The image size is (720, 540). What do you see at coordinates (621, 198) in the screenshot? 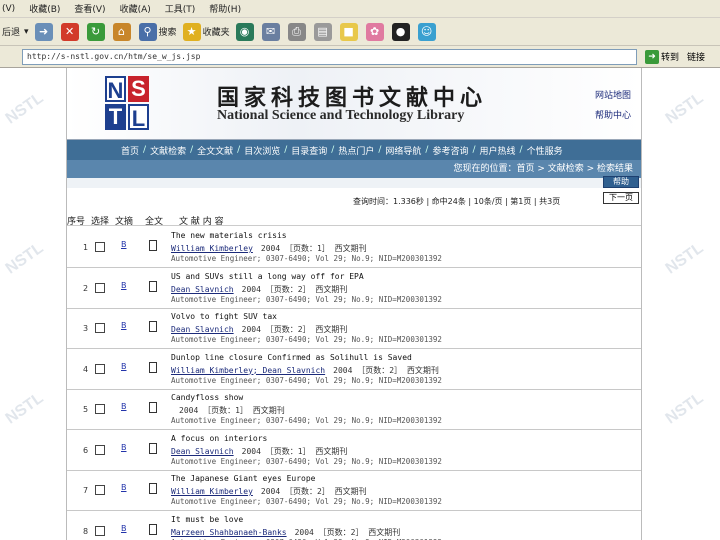
I see `next-page-button: 下一页` at bounding box center [621, 198].